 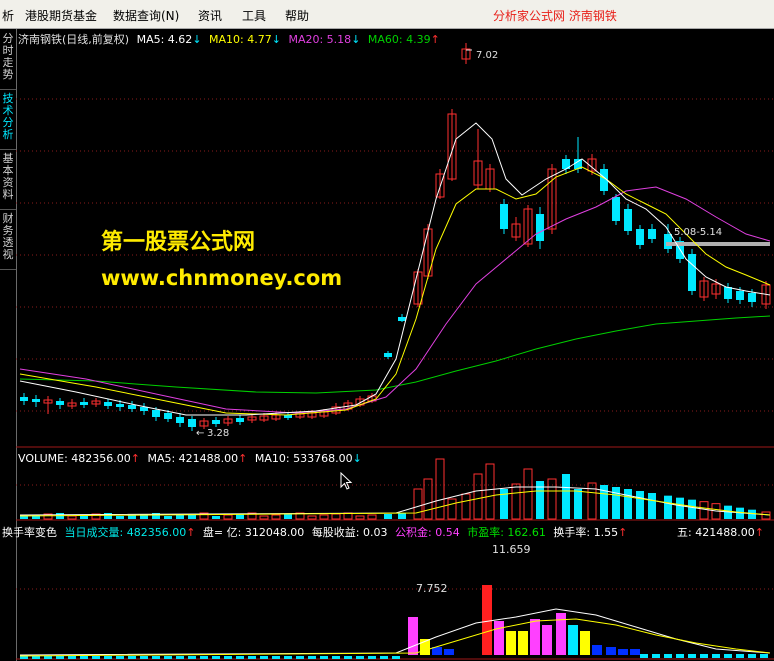 I want to click on menu-bar: 析 港股期货基金 数据查询(N) 资讯 工具 帮助 分析家公式网 济南钢铁, so click(x=387, y=14).